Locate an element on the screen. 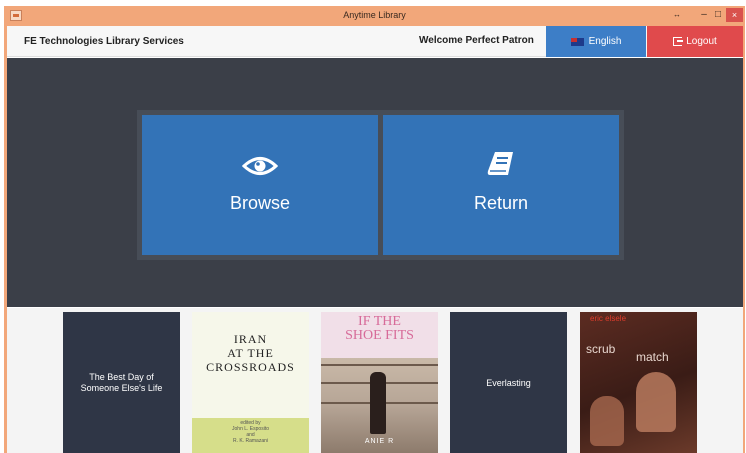  logout-button: Logout is located at coordinates (695, 41).